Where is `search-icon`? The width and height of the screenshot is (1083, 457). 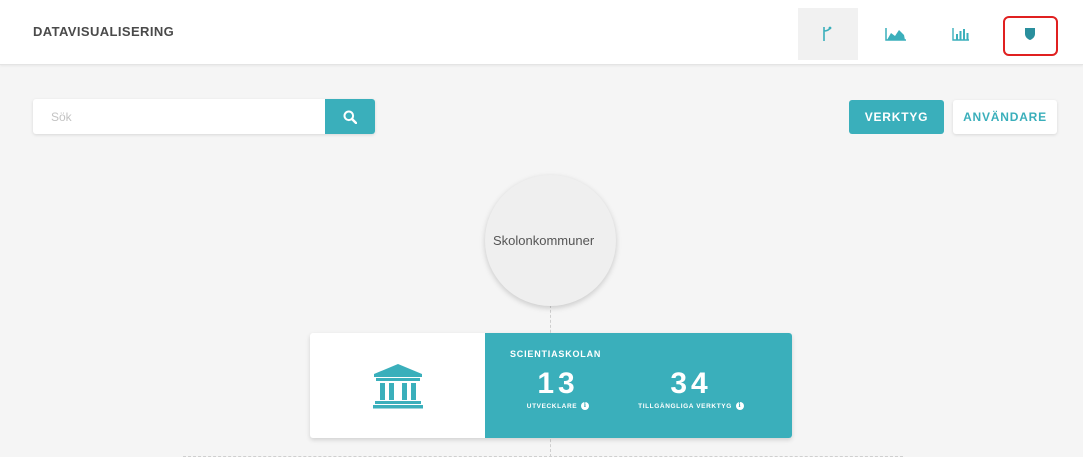 search-icon is located at coordinates (350, 117).